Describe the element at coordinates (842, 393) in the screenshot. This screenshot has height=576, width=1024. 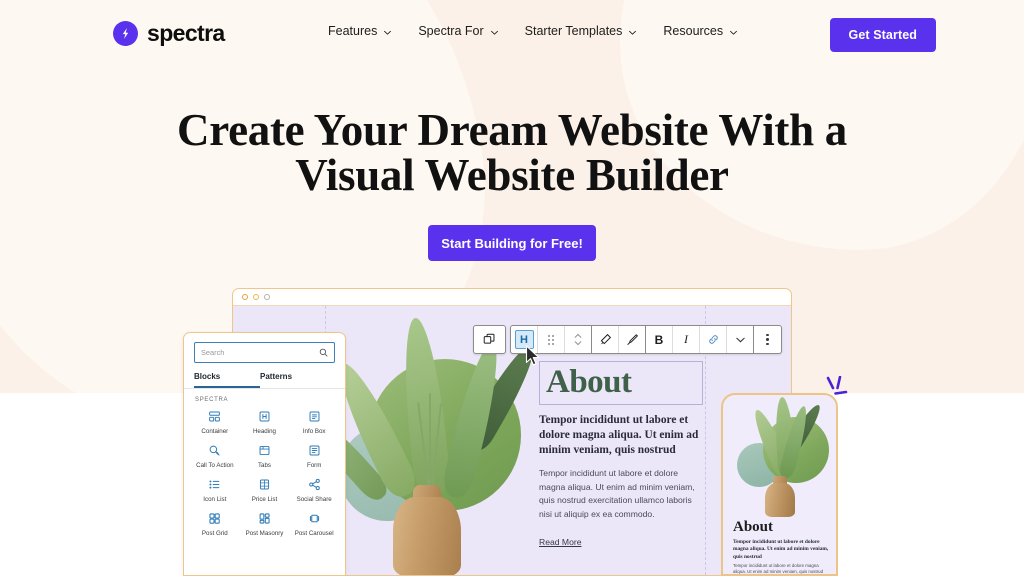
I see `sparkle-decoration` at that location.